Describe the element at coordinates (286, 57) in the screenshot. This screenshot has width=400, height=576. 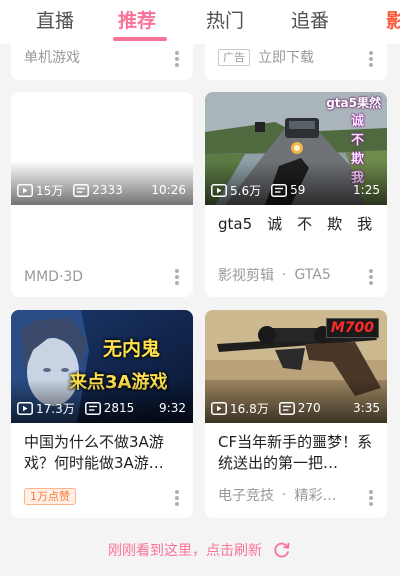
I see `download-now-link: 立即下载` at that location.